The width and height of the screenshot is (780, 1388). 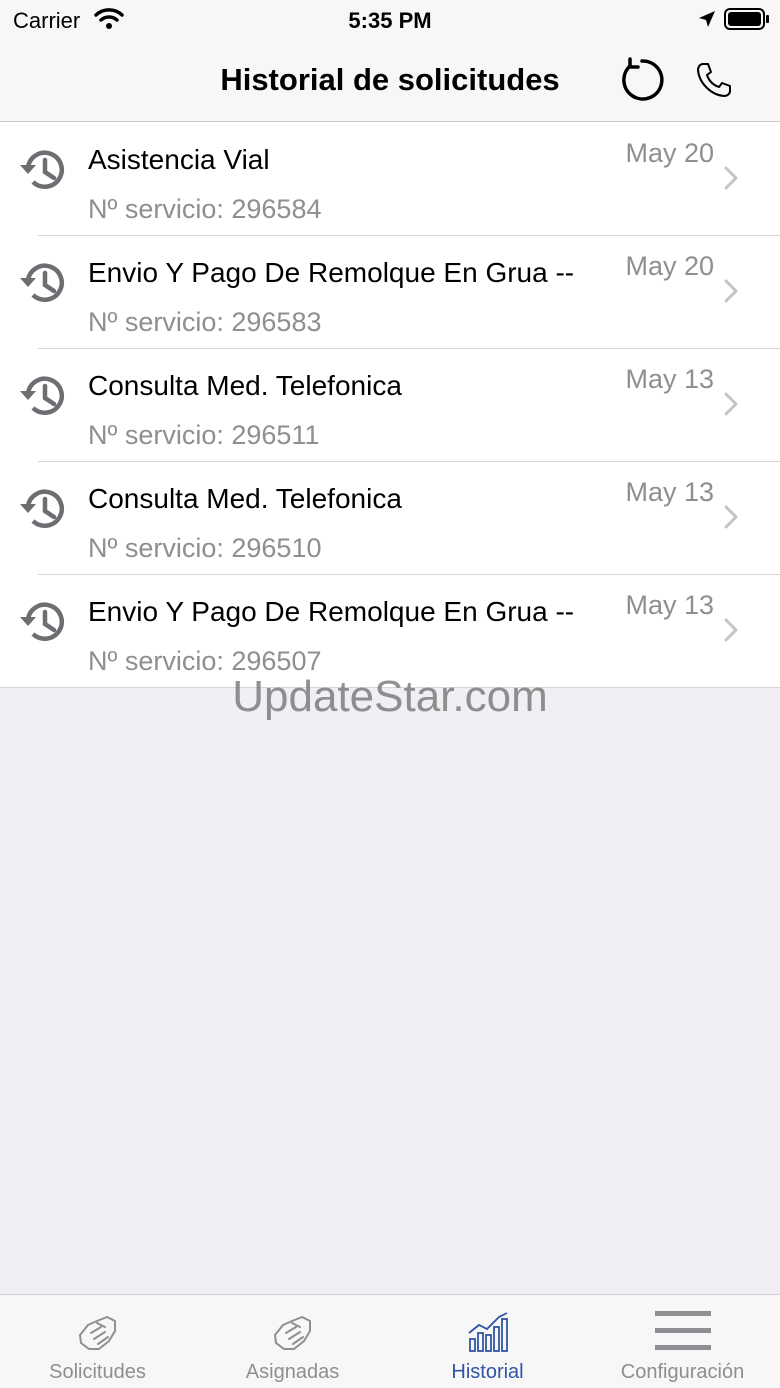 I want to click on refresh-icon, so click(x=643, y=79).